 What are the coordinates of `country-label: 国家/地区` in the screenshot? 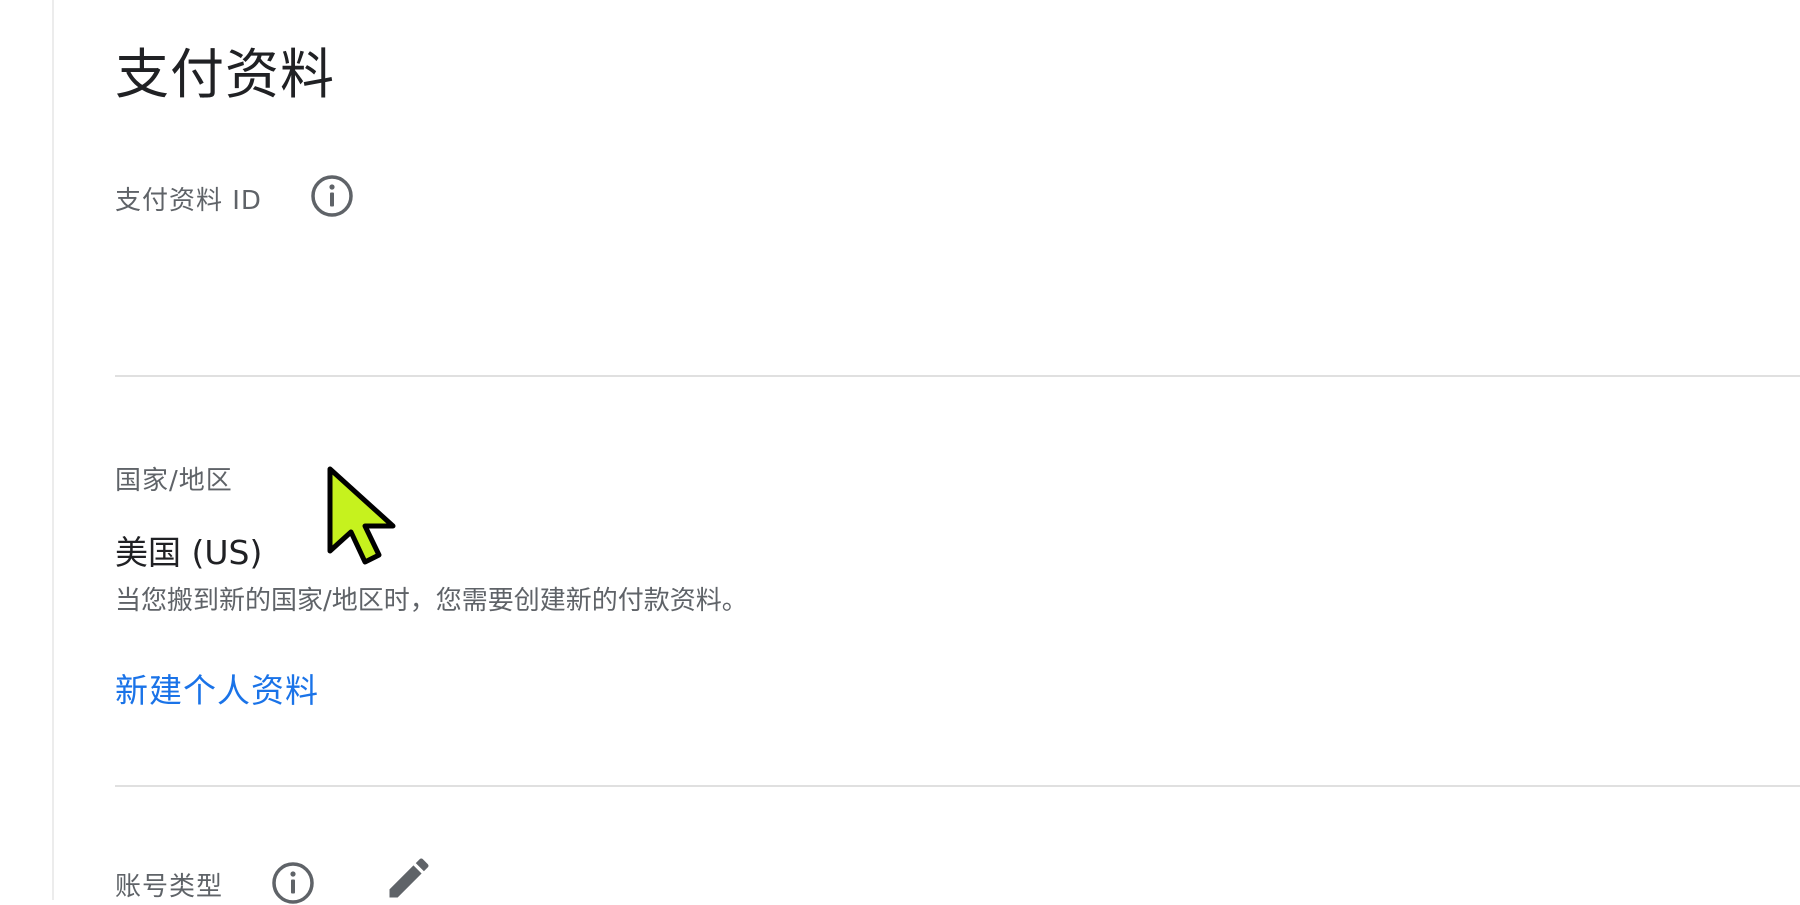 It's located at (174, 481).